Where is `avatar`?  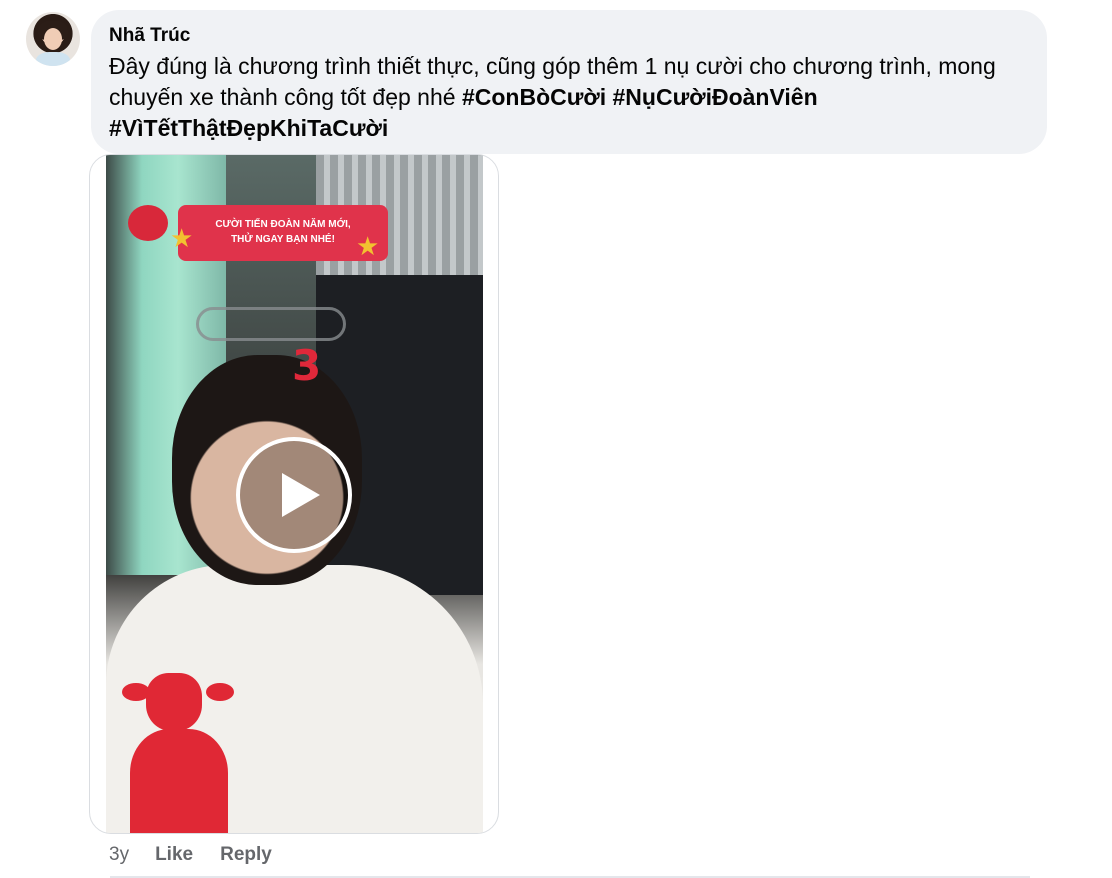 avatar is located at coordinates (53, 39).